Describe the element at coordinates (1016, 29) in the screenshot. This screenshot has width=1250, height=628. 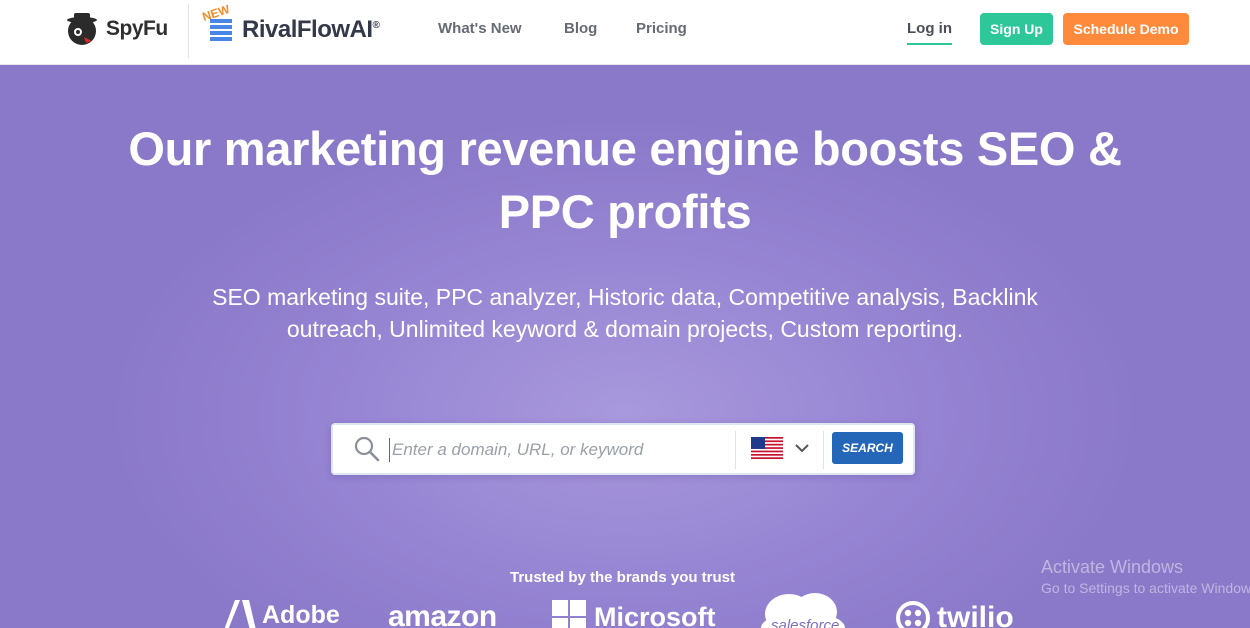
I see `signup-button: Sign Up` at that location.